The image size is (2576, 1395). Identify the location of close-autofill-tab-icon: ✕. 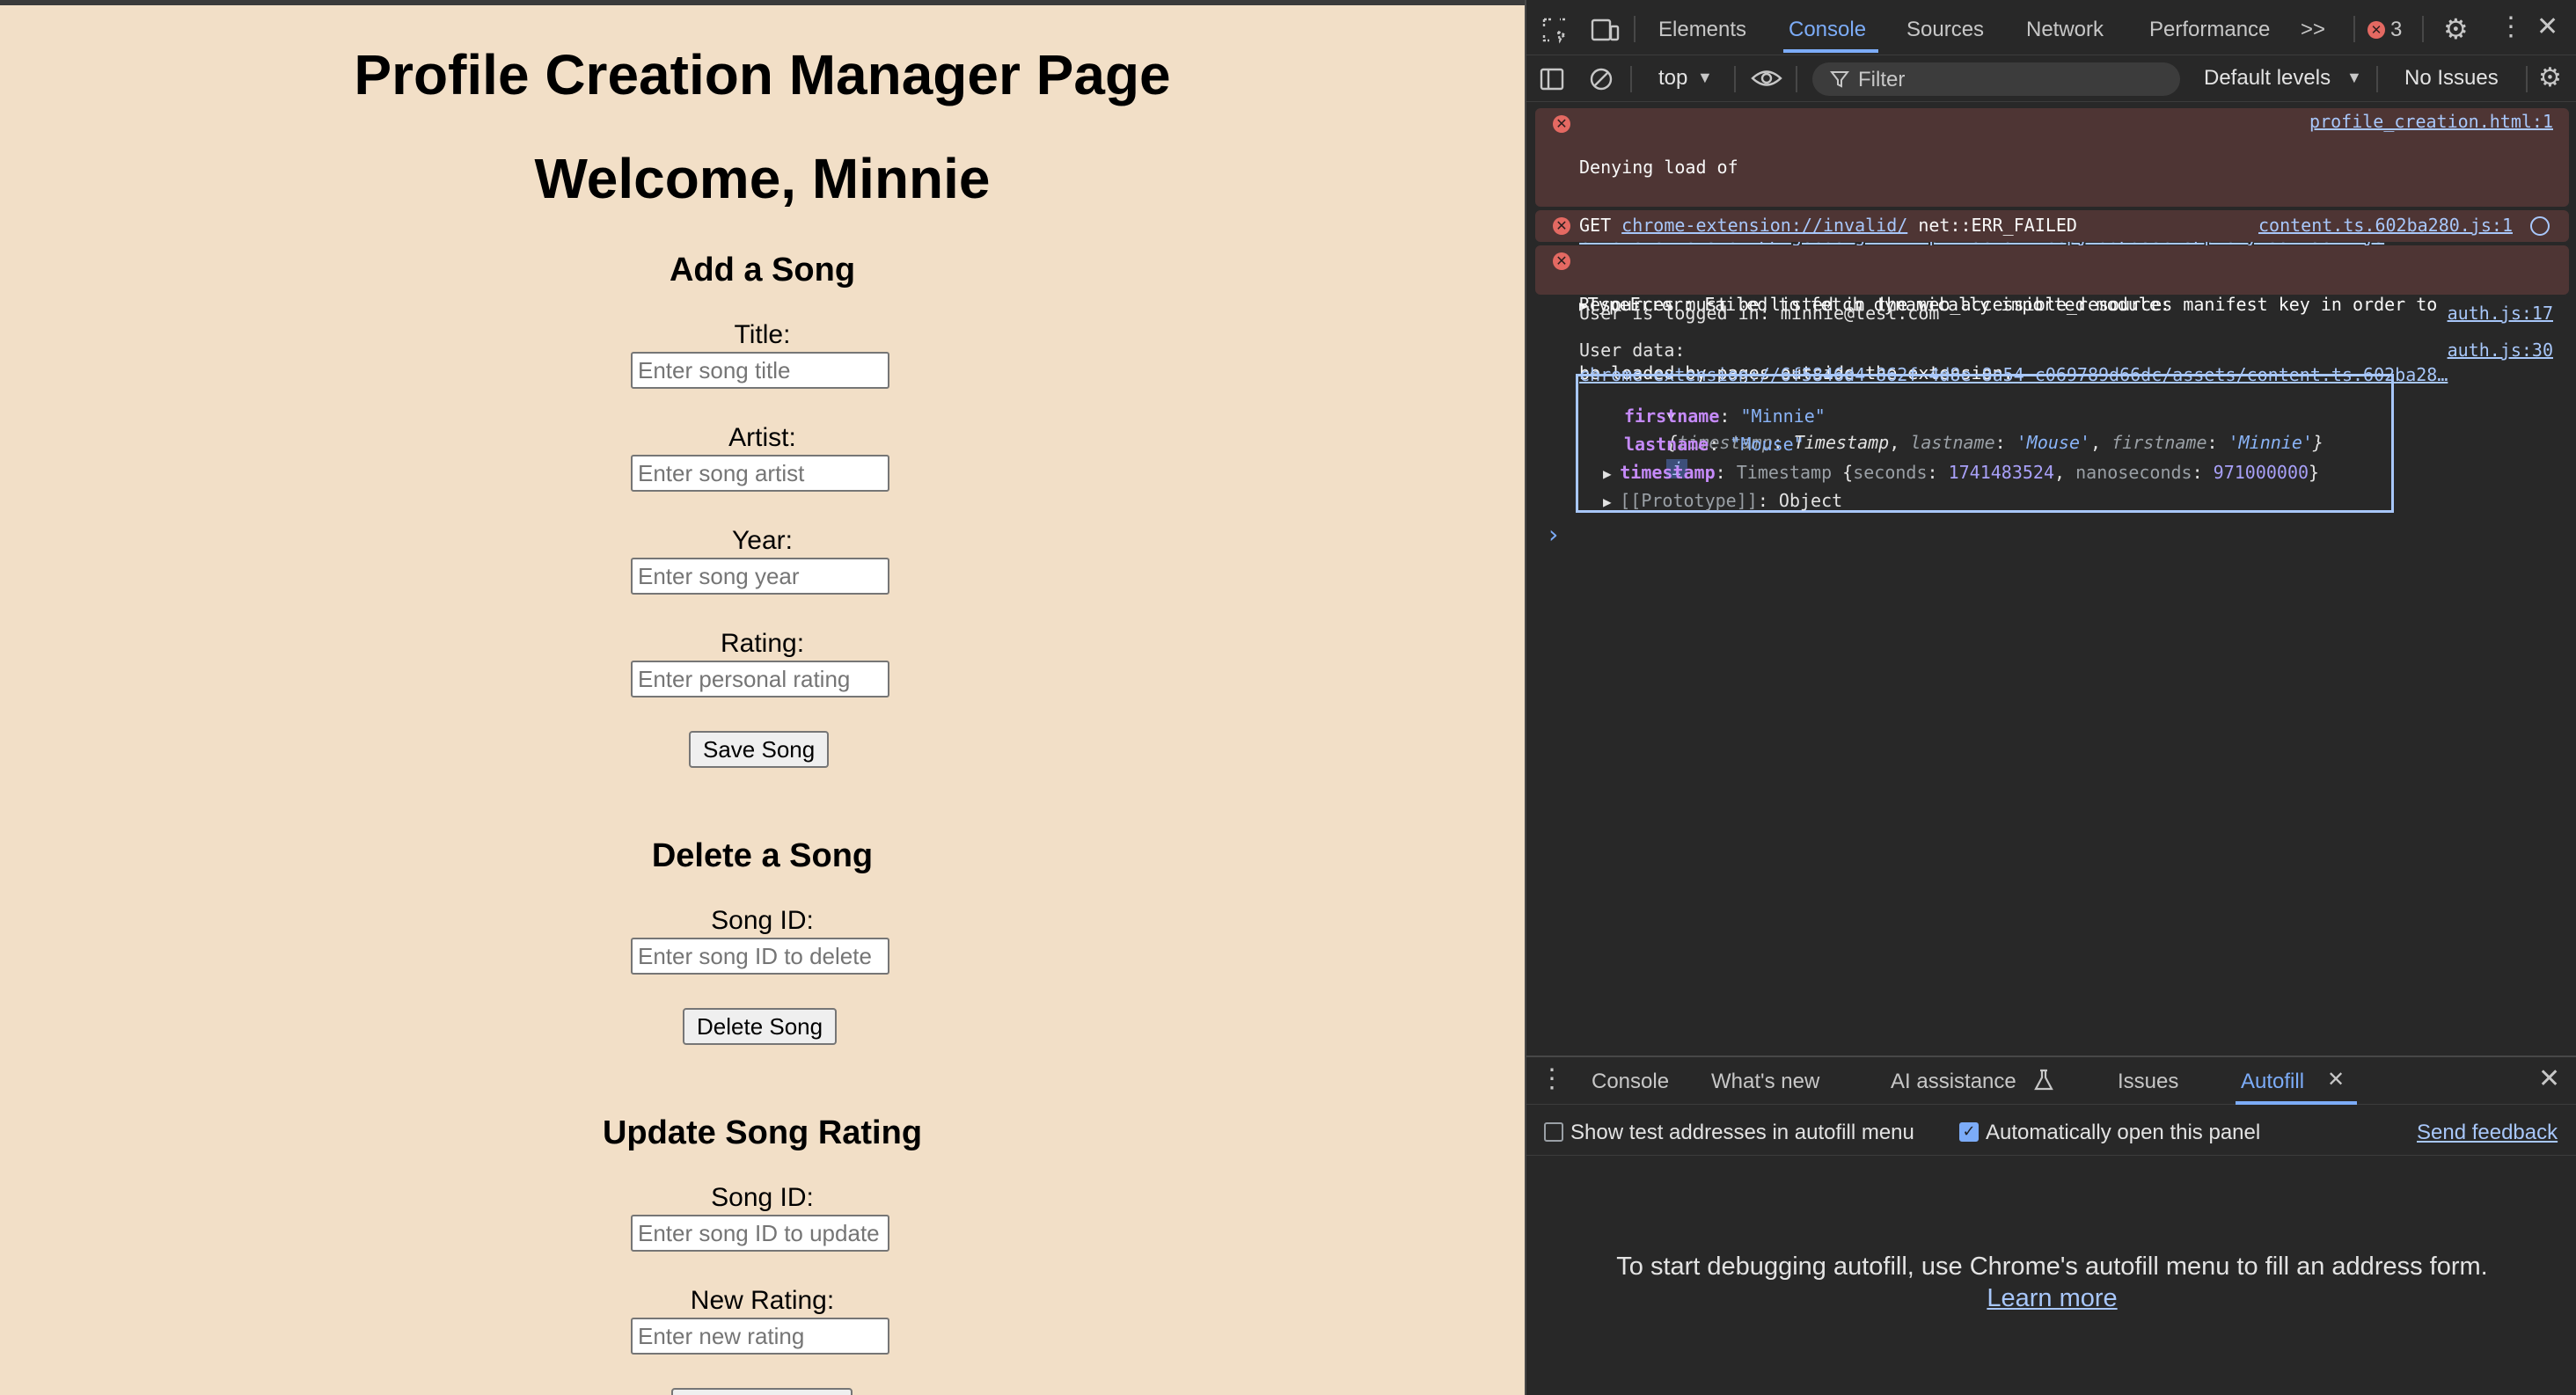
(2336, 1080).